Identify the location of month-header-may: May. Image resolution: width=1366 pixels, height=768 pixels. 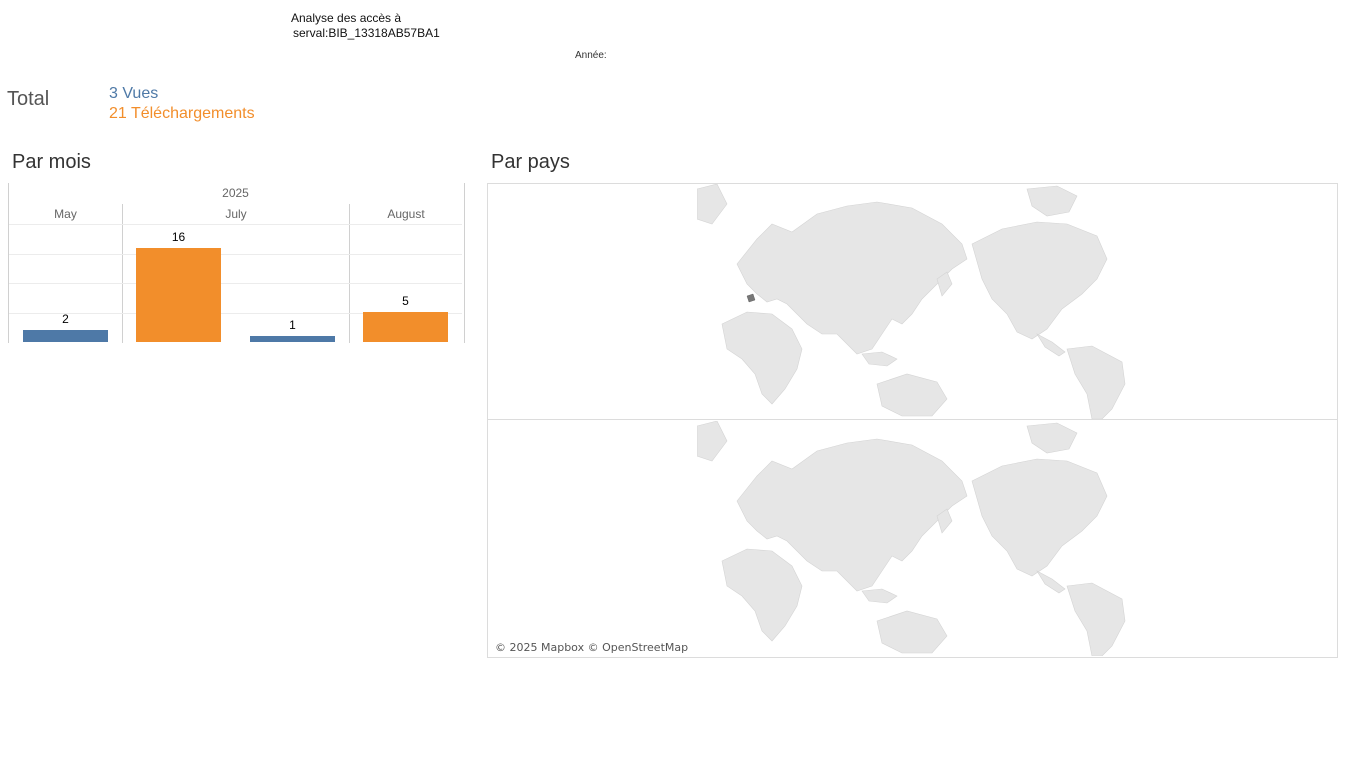
(65, 214).